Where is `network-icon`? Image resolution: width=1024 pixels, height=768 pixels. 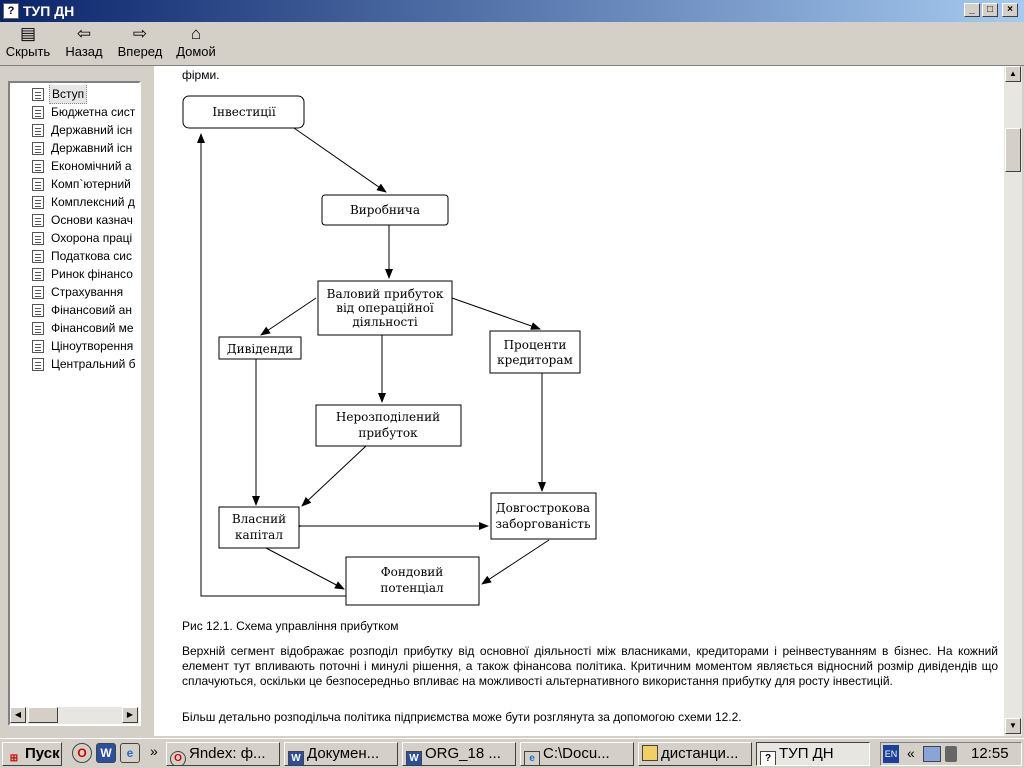
network-icon is located at coordinates (932, 754).